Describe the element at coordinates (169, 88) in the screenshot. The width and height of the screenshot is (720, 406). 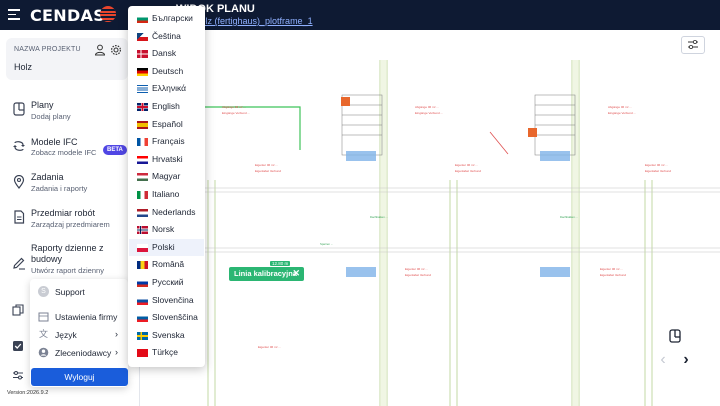
I see `language-option-label: Ελληνικά` at that location.